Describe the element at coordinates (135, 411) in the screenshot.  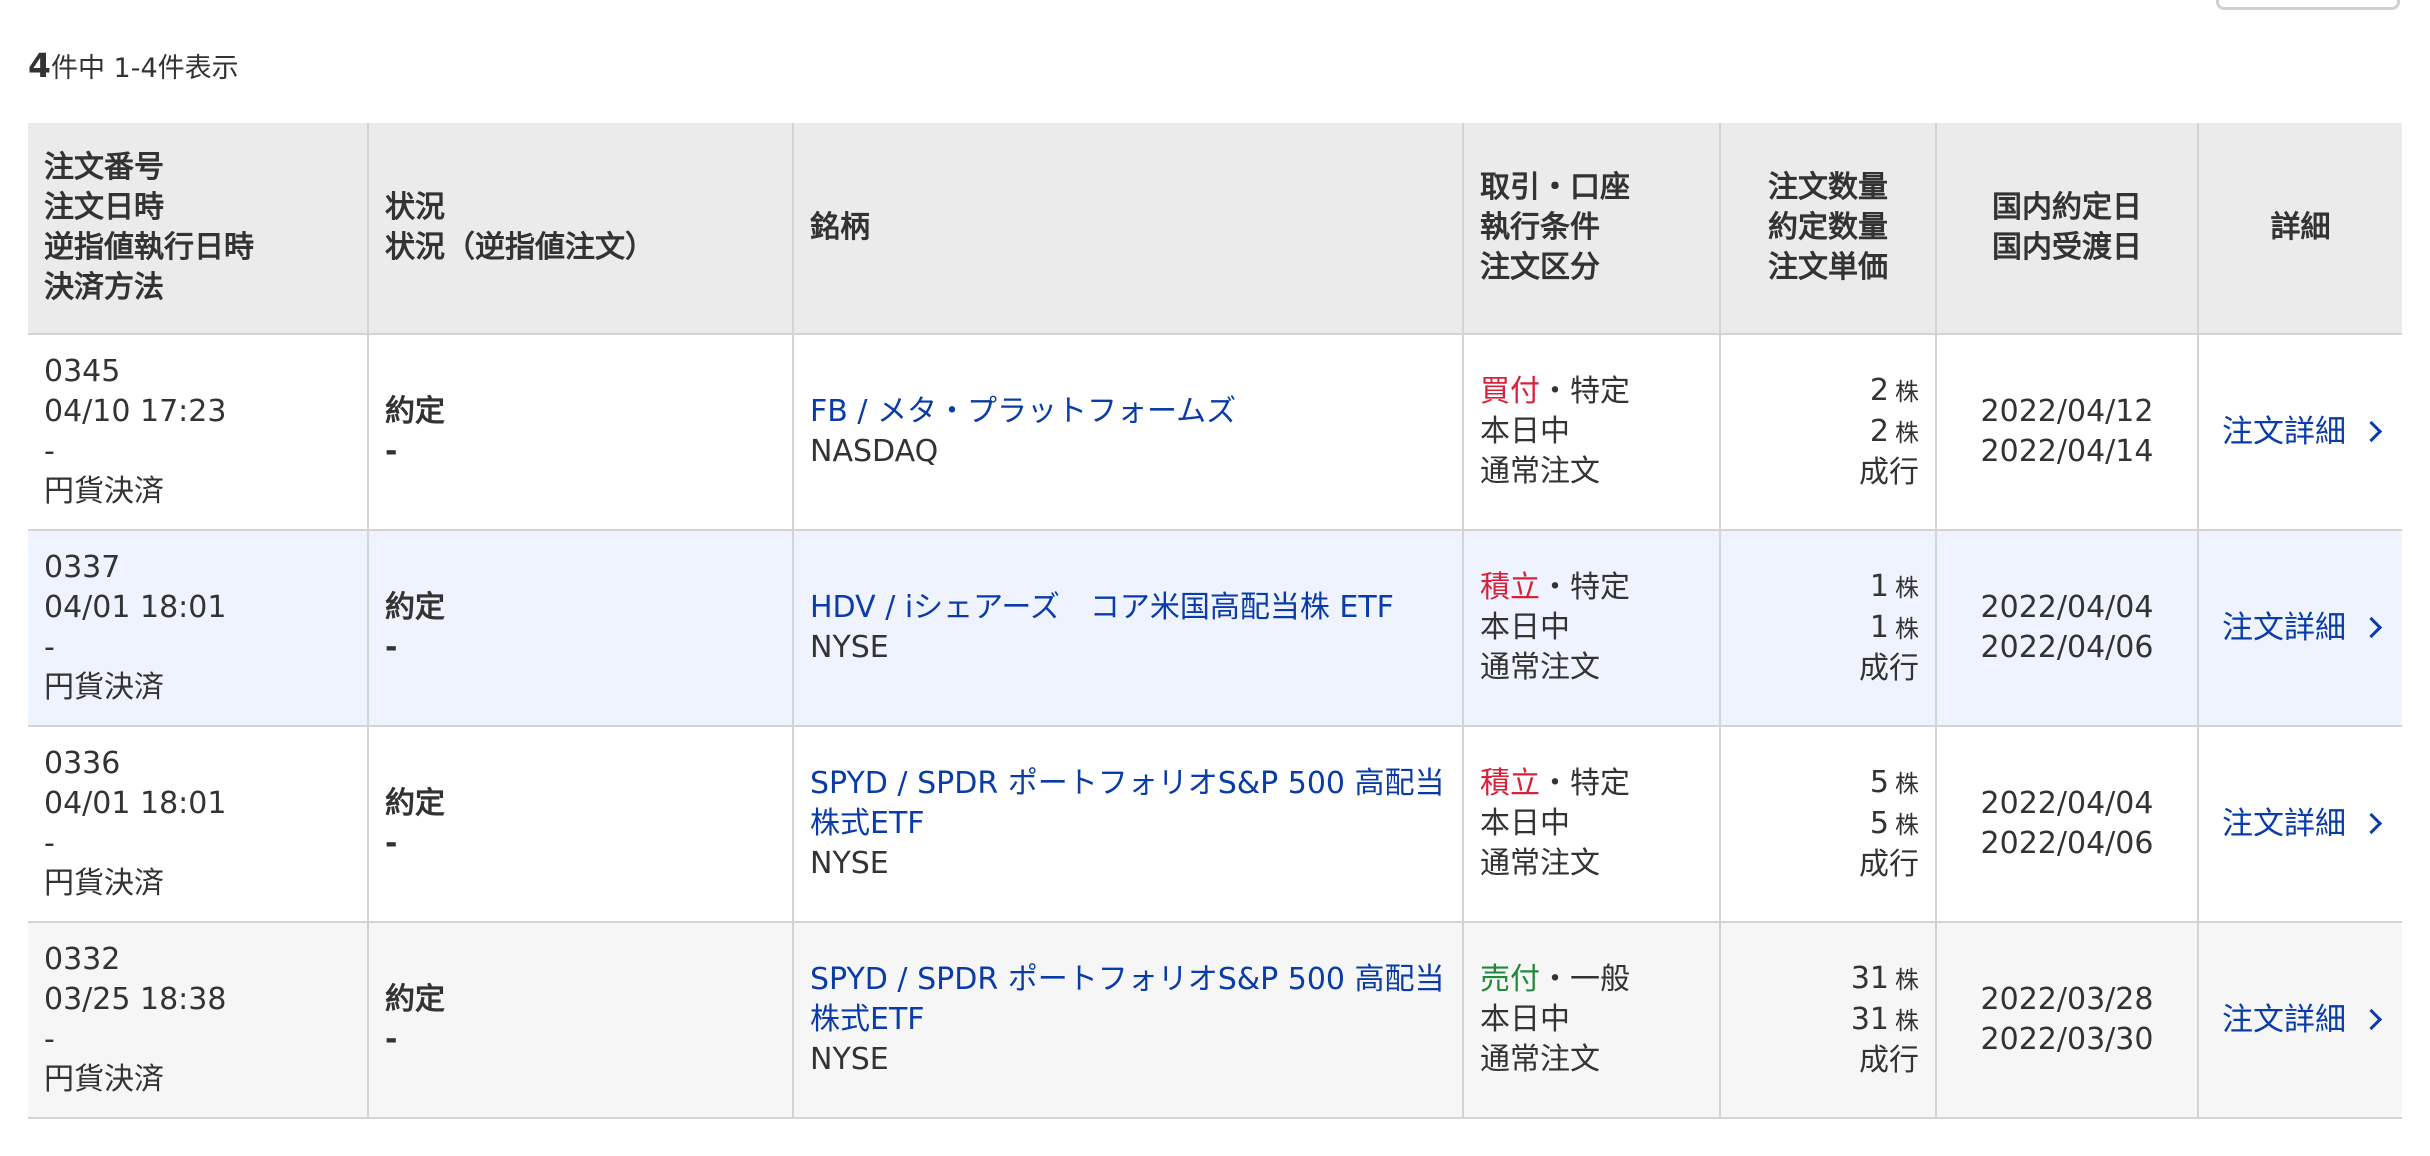
I see `order-datetime: 04/10 17:23` at that location.